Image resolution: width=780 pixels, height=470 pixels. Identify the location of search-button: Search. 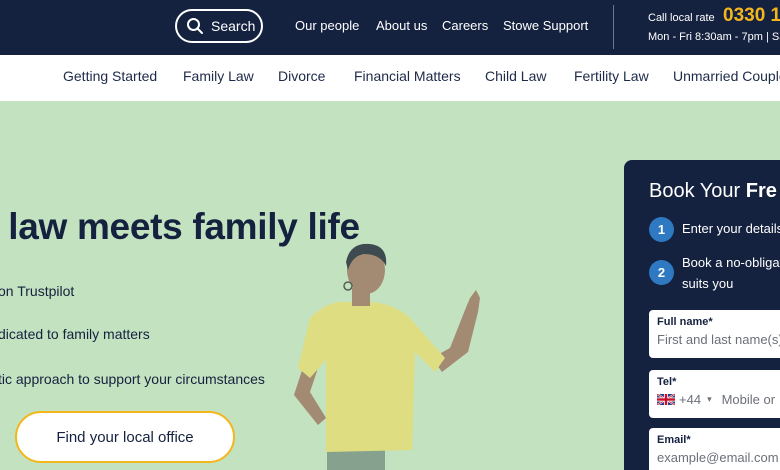
(219, 26).